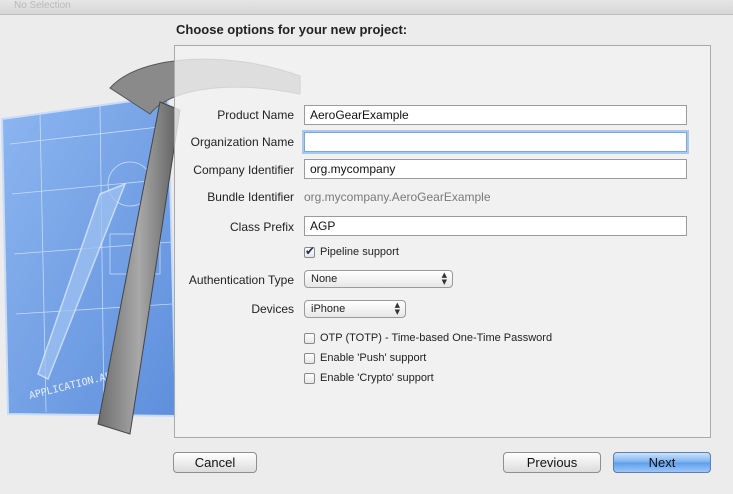 This screenshot has width=733, height=494. What do you see at coordinates (377, 378) in the screenshot?
I see `crypto-support-label: Enable 'Crypto' support` at bounding box center [377, 378].